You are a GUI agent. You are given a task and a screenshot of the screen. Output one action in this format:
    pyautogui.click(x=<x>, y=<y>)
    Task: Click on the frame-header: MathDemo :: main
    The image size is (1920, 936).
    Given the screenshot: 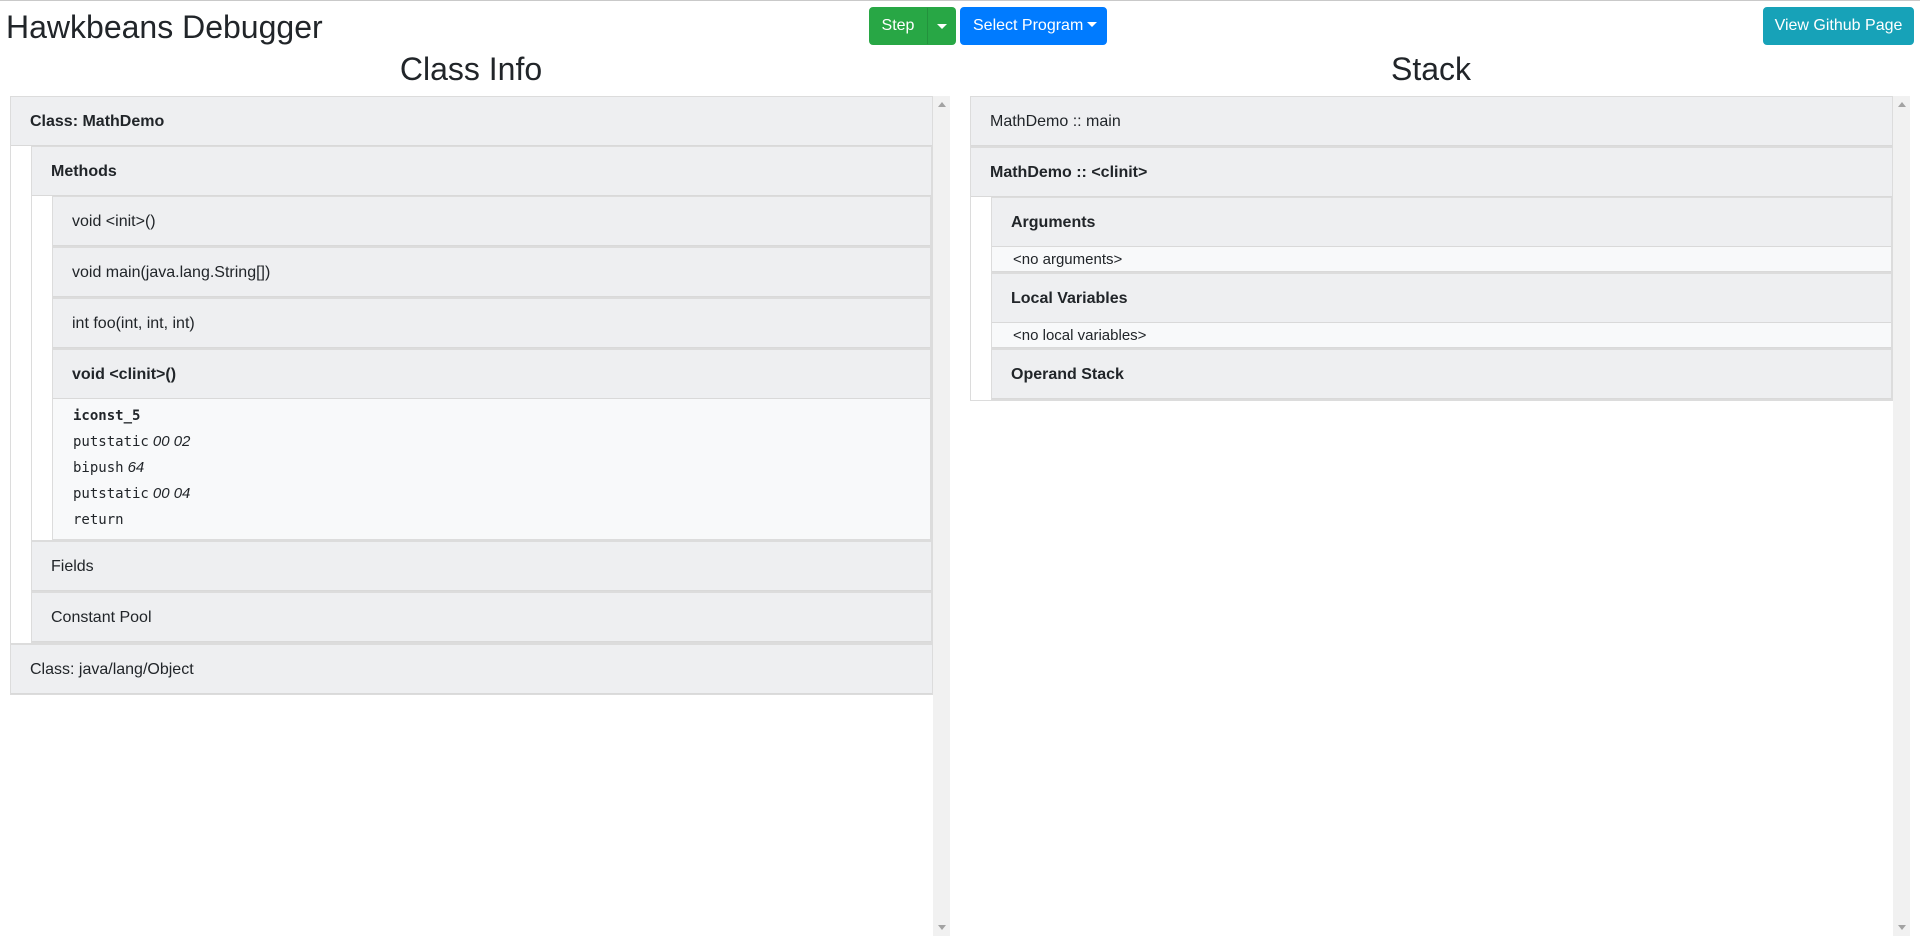 What is the action you would take?
    pyautogui.click(x=1431, y=121)
    